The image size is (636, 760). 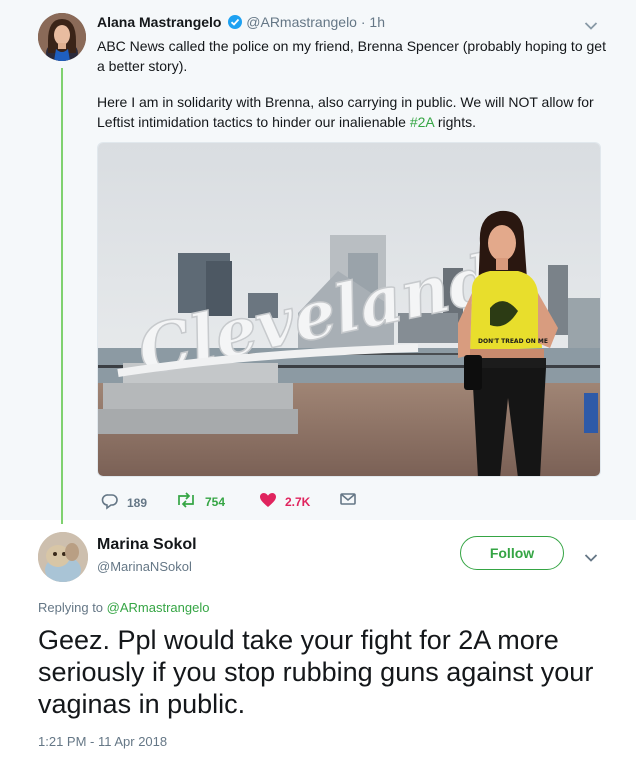 I want to click on reply-icon, so click(x=110, y=502).